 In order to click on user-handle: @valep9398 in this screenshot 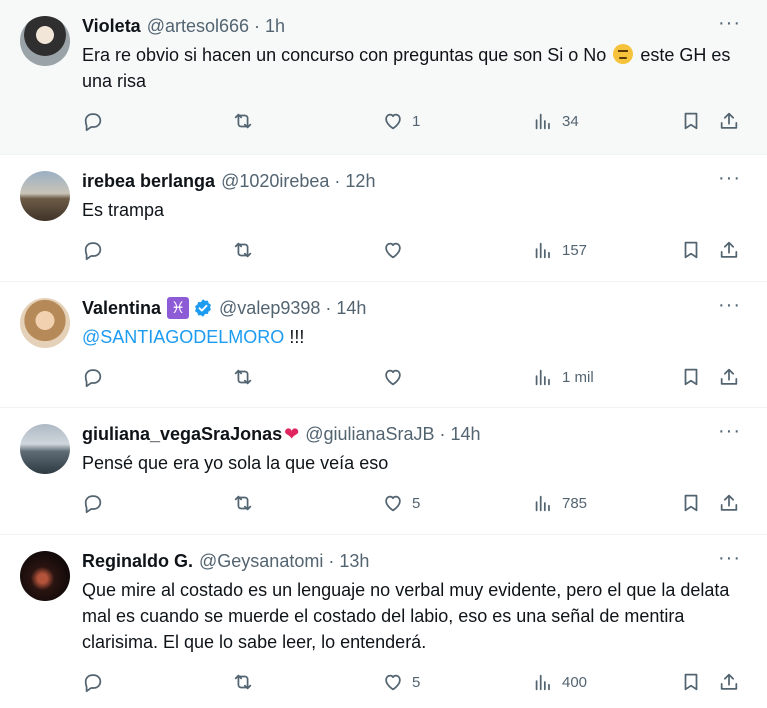, I will do `click(269, 308)`.